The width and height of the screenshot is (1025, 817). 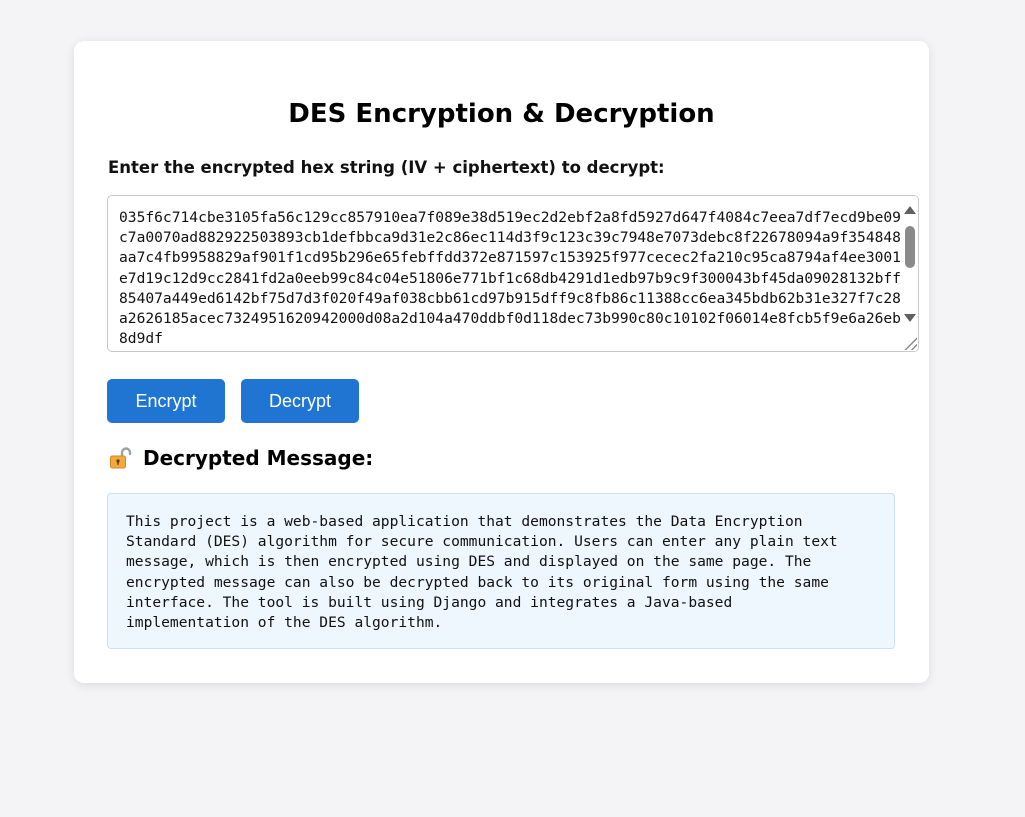 I want to click on unlocked-padlock-icon, so click(x=121, y=458).